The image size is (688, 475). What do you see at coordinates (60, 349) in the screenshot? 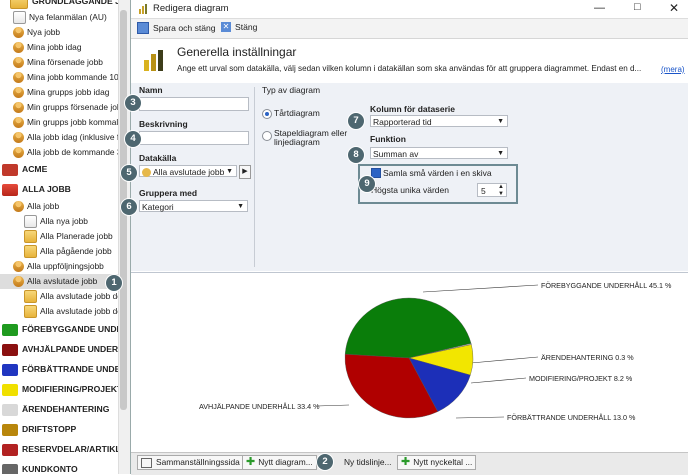
I see `tree-group: AVHJÄLPANDE UNDERHÅ` at bounding box center [60, 349].